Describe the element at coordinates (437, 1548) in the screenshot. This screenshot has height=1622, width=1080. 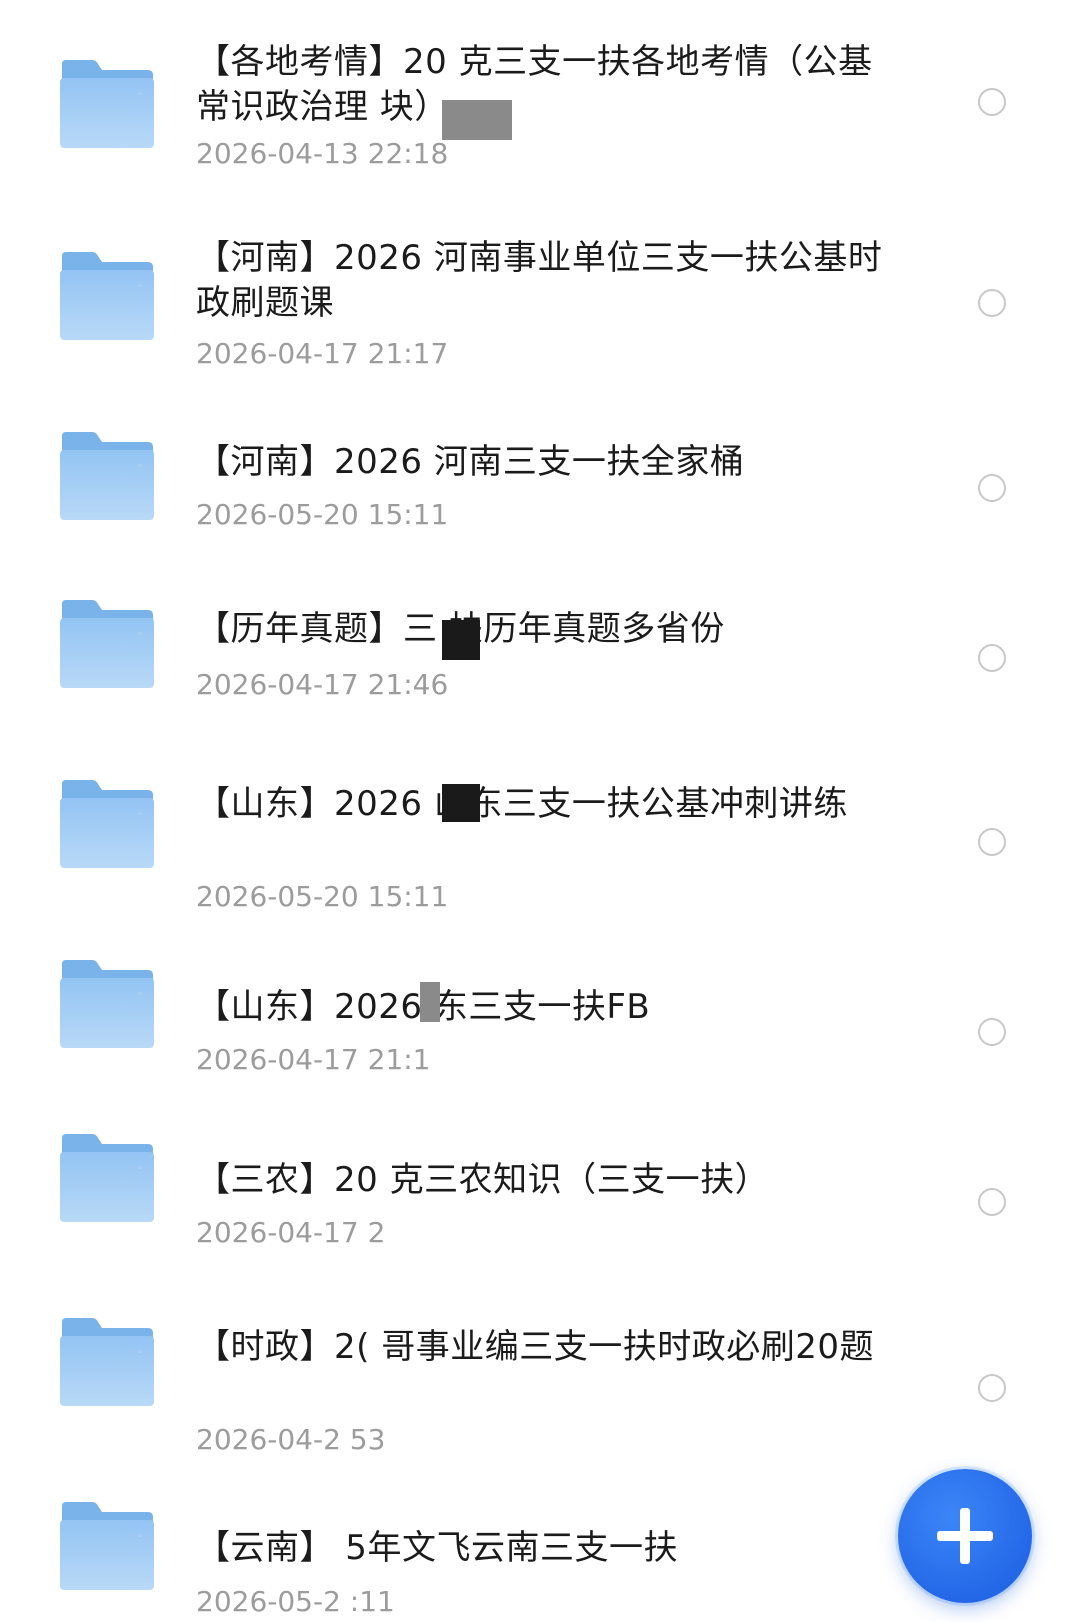
I see `file-name: 【云南】 5年文飞云南三支一扶` at that location.